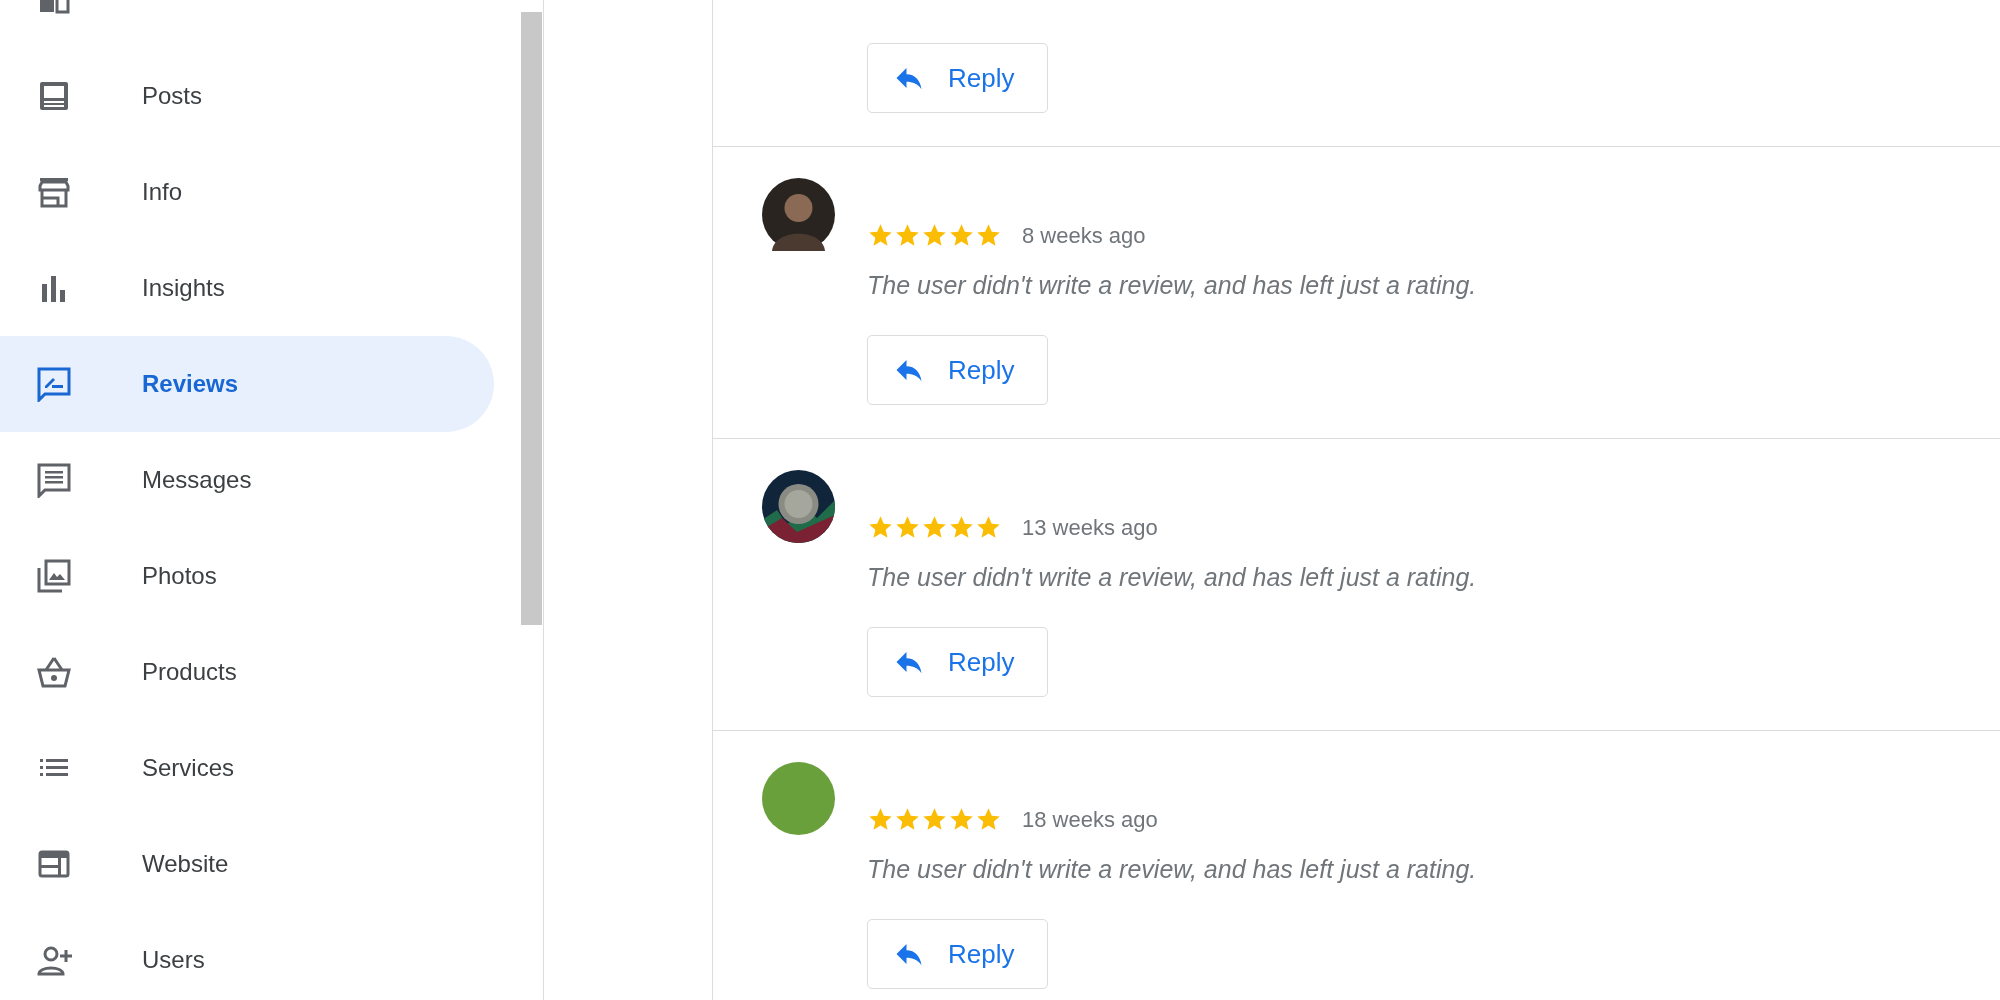 Image resolution: width=2000 pixels, height=1000 pixels. I want to click on photos-icon, so click(54, 576).